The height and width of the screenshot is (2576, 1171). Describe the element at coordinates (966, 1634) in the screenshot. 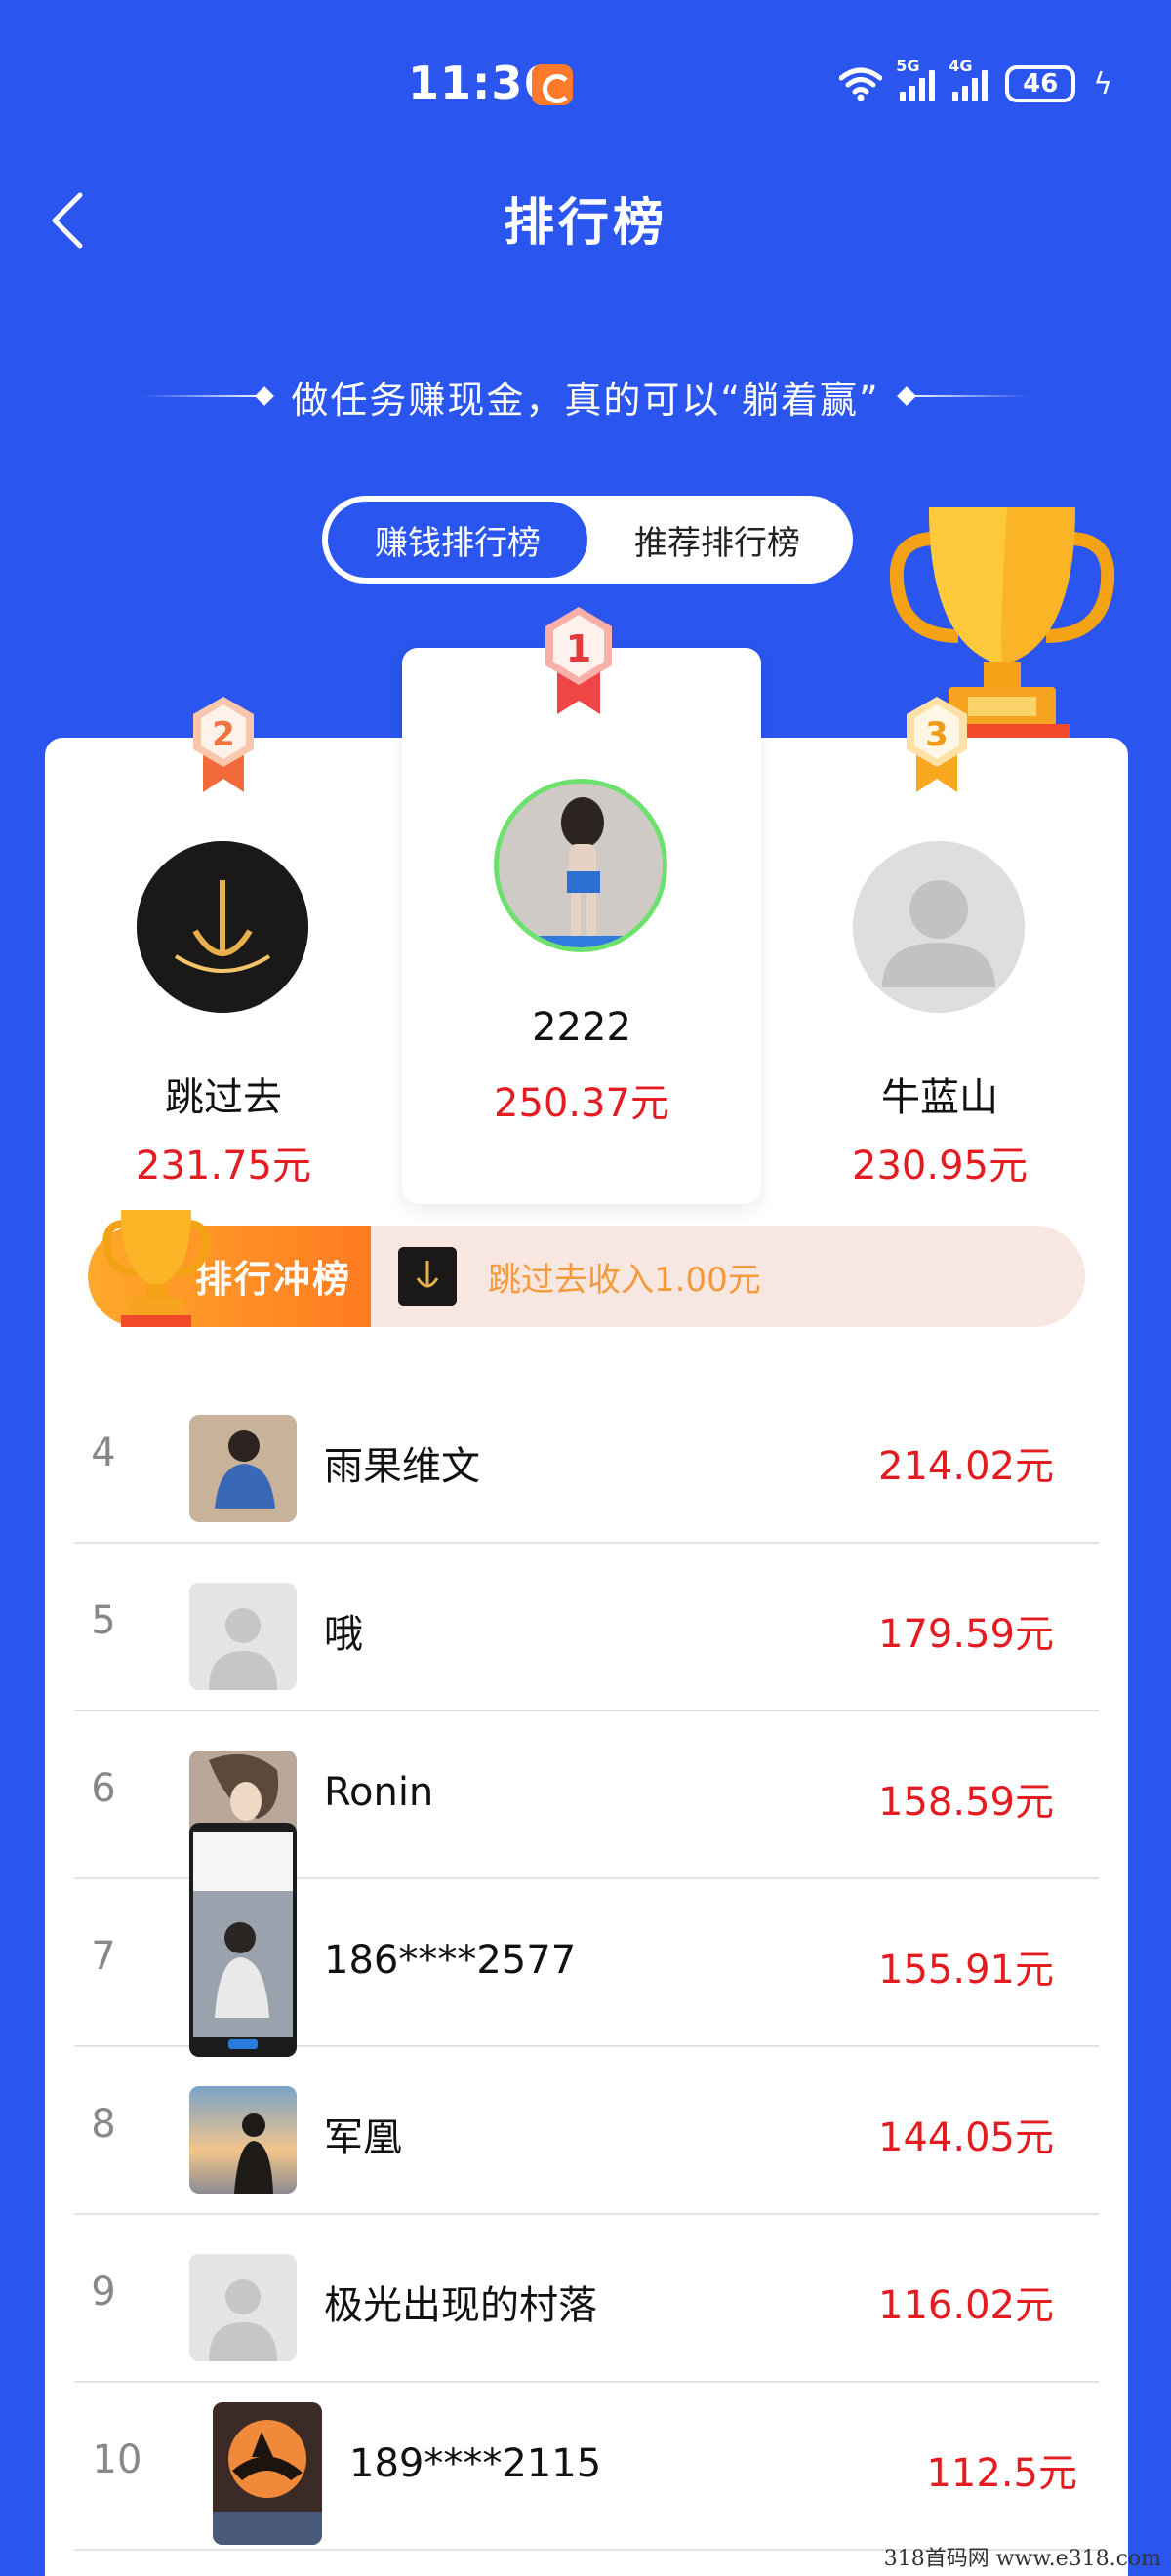

I see `row-amount: 179.59元` at that location.